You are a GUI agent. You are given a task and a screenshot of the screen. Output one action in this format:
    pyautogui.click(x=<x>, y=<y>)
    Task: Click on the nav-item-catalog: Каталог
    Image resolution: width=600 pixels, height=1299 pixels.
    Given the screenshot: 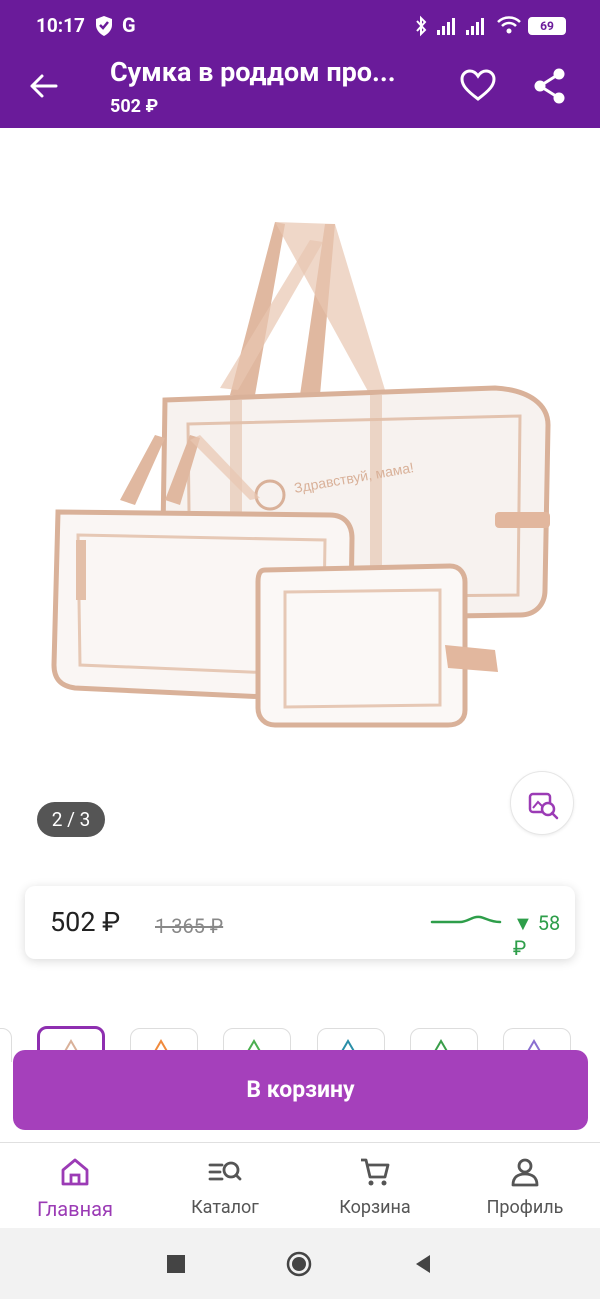 What is the action you would take?
    pyautogui.click(x=225, y=1186)
    